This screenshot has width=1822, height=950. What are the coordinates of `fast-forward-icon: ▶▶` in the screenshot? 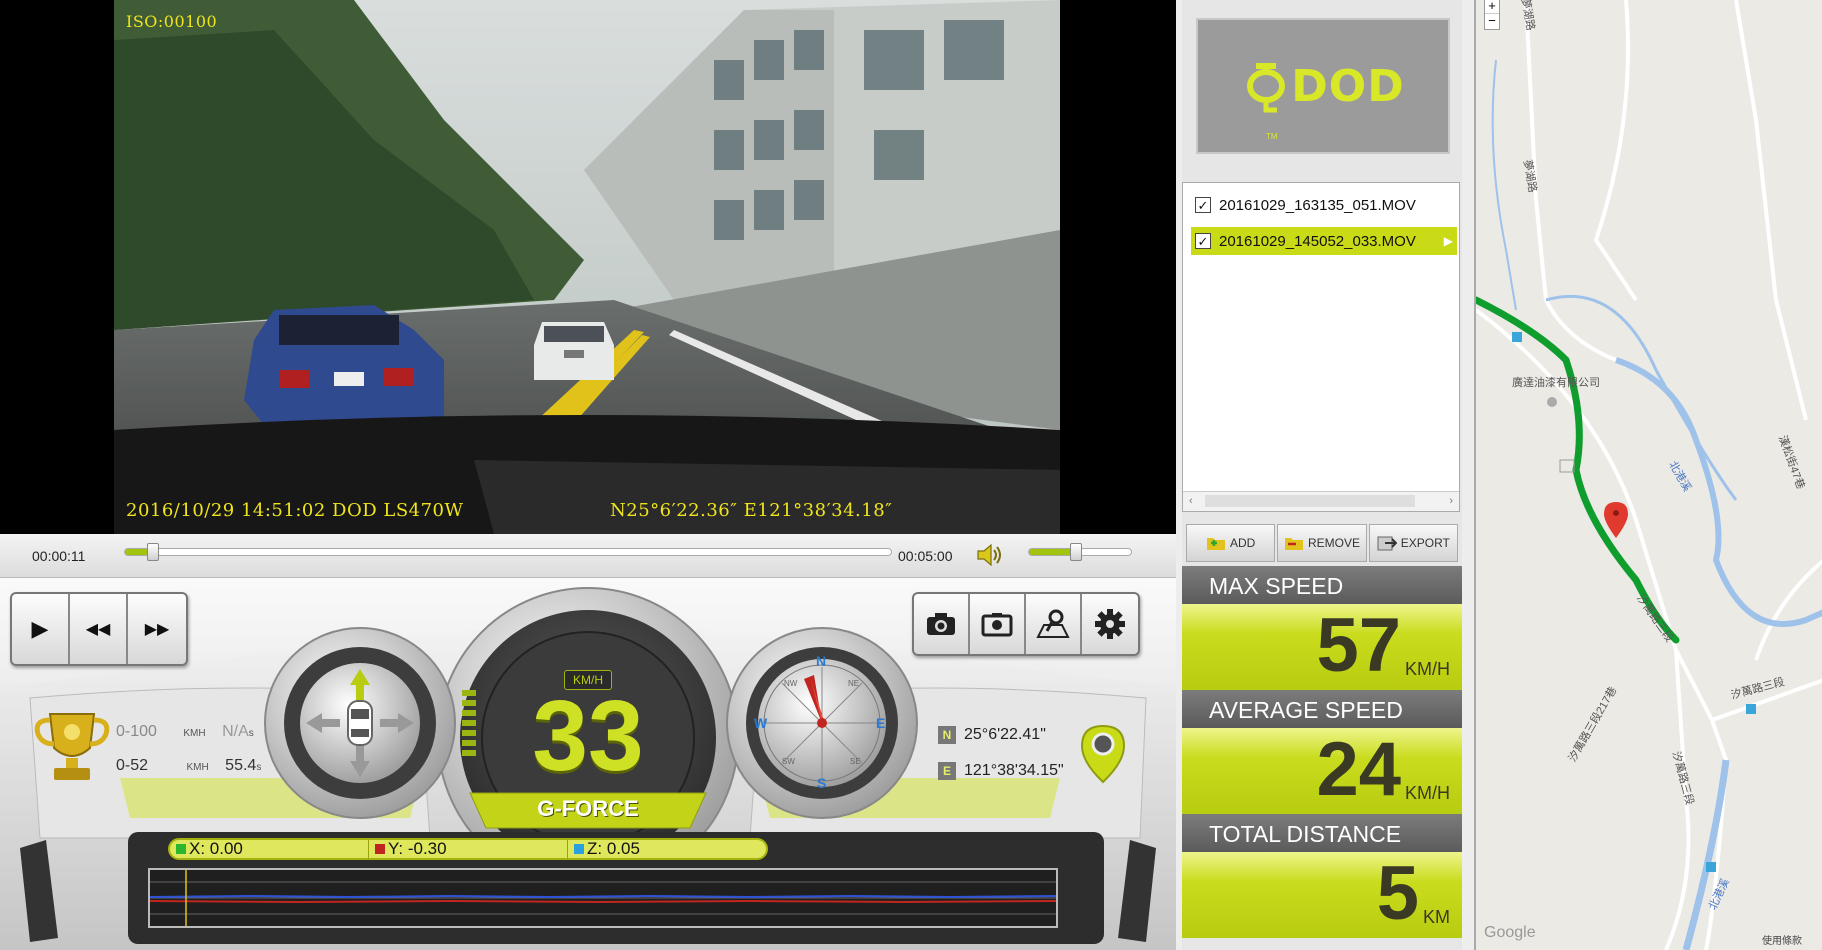 It's located at (157, 629).